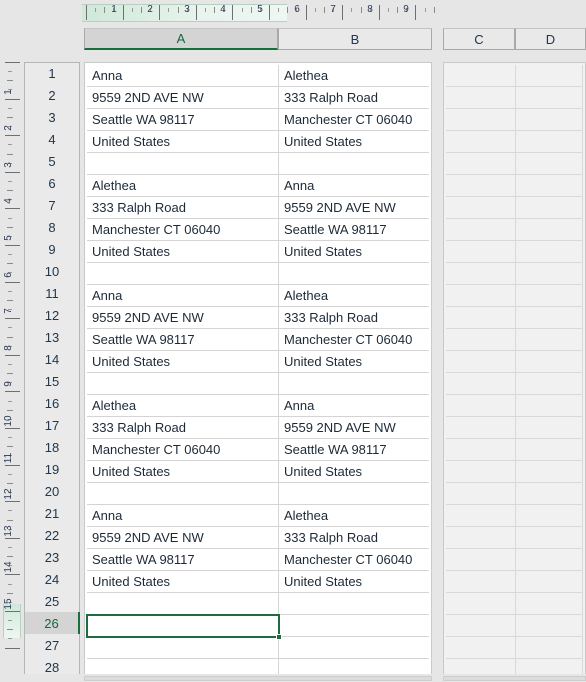  What do you see at coordinates (481, 164) in the screenshot?
I see `cell-C5` at bounding box center [481, 164].